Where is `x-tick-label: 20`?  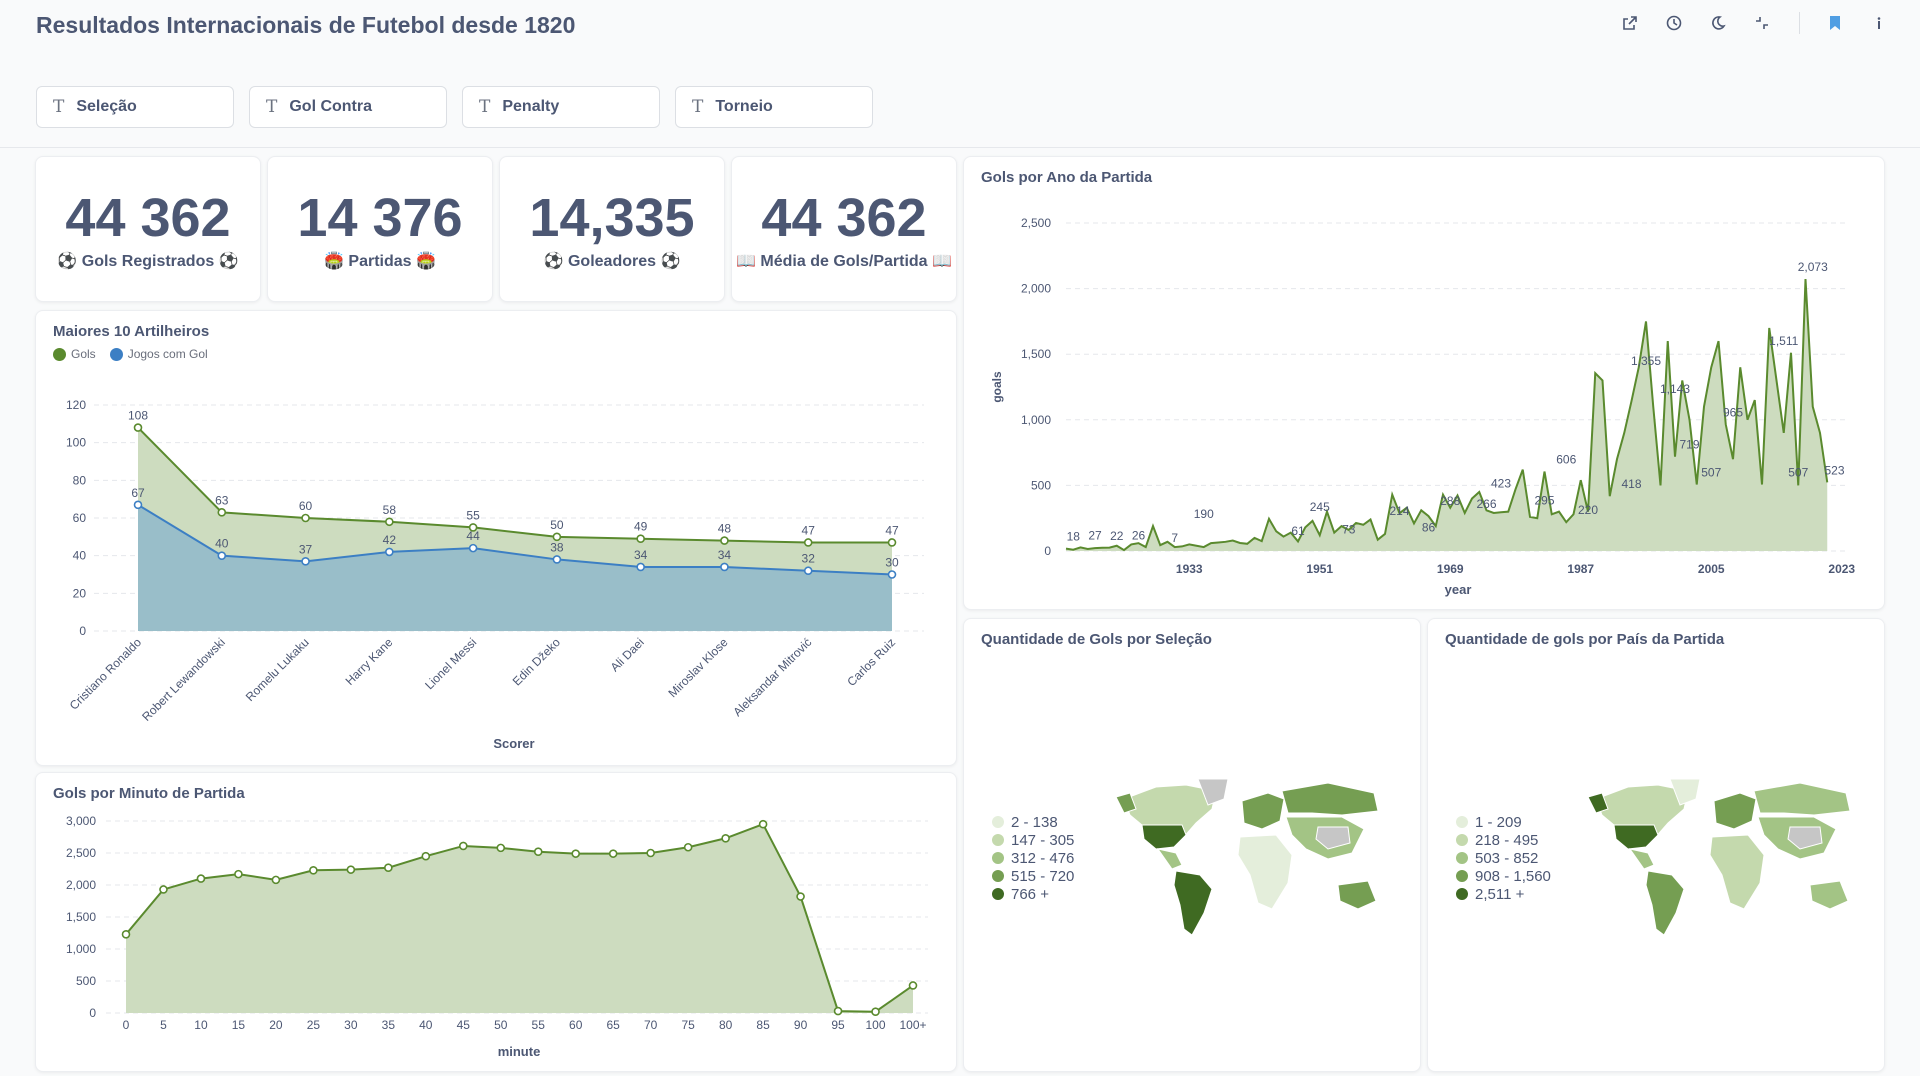 x-tick-label: 20 is located at coordinates (276, 1025).